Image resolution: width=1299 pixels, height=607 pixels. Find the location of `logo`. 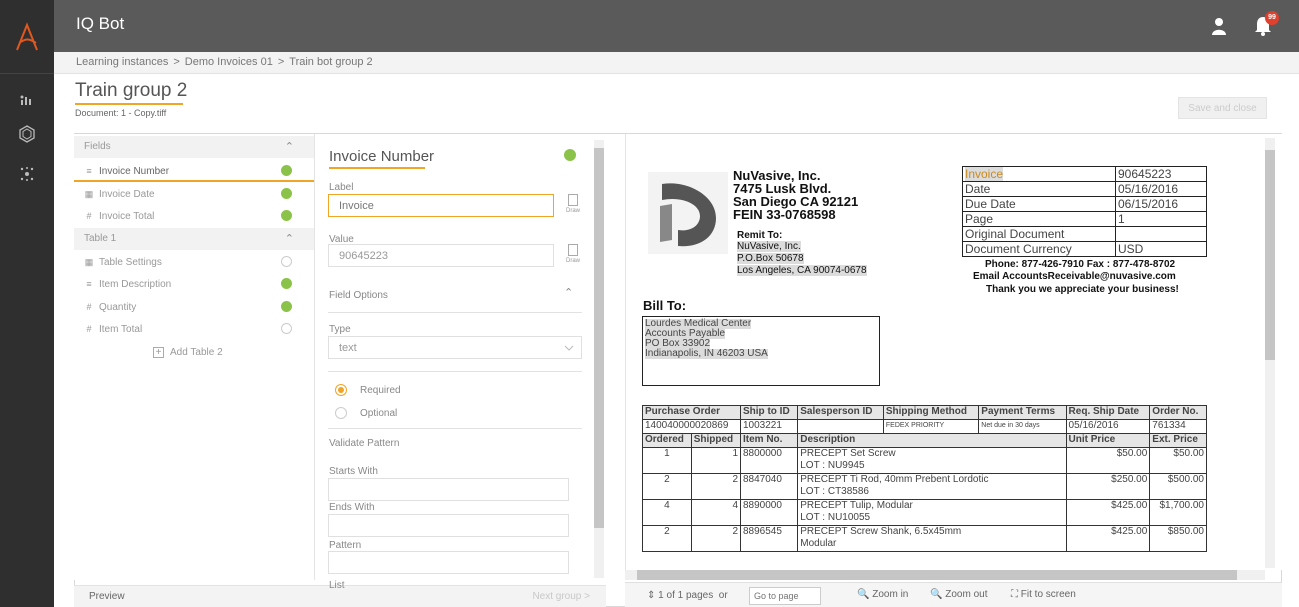

logo is located at coordinates (27, 37).